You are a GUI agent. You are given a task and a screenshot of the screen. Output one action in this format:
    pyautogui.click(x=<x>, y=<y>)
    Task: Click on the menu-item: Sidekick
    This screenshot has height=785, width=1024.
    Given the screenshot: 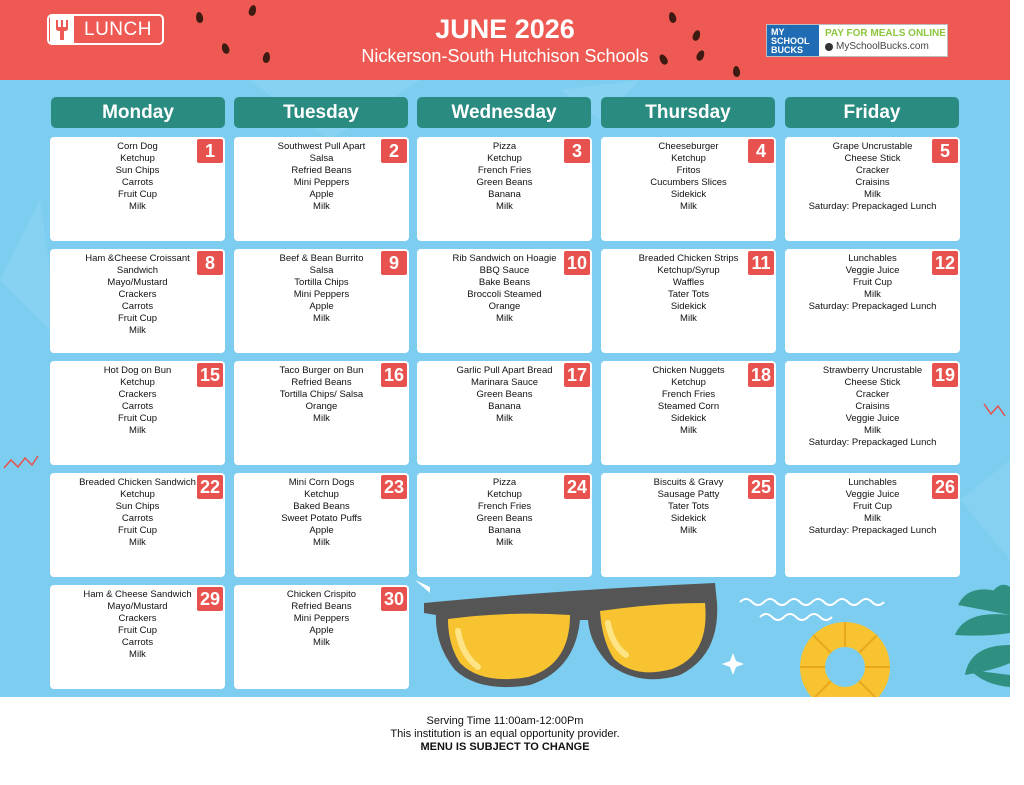 What is the action you would take?
    pyautogui.click(x=688, y=518)
    